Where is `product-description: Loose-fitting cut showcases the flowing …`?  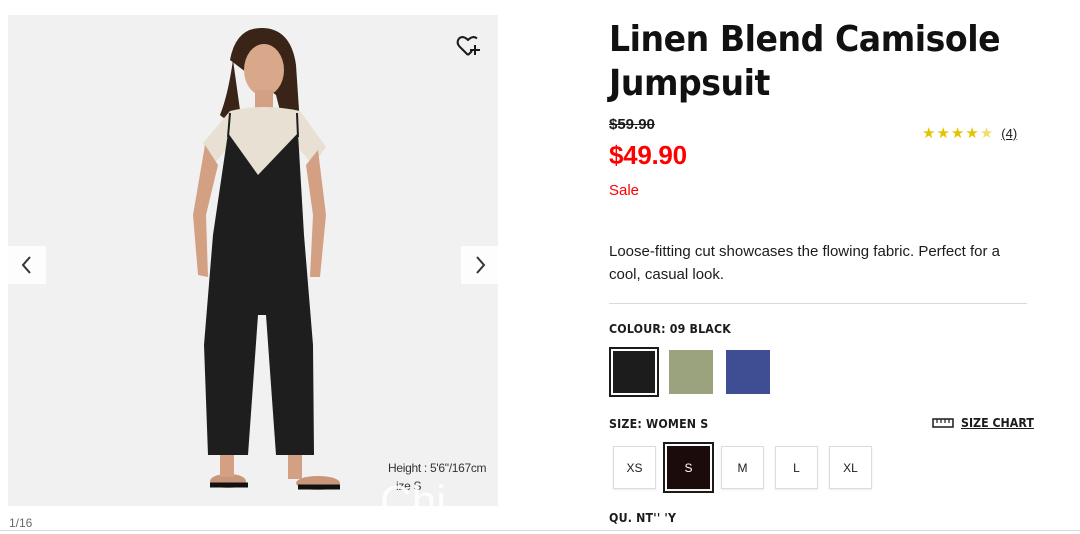 product-description: Loose-fitting cut showcases the flowing … is located at coordinates (805, 263).